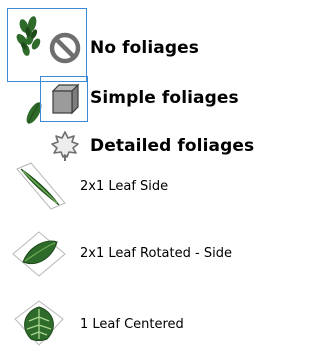  I want to click on asset-item-label: 1 Leaf Centered, so click(132, 324).